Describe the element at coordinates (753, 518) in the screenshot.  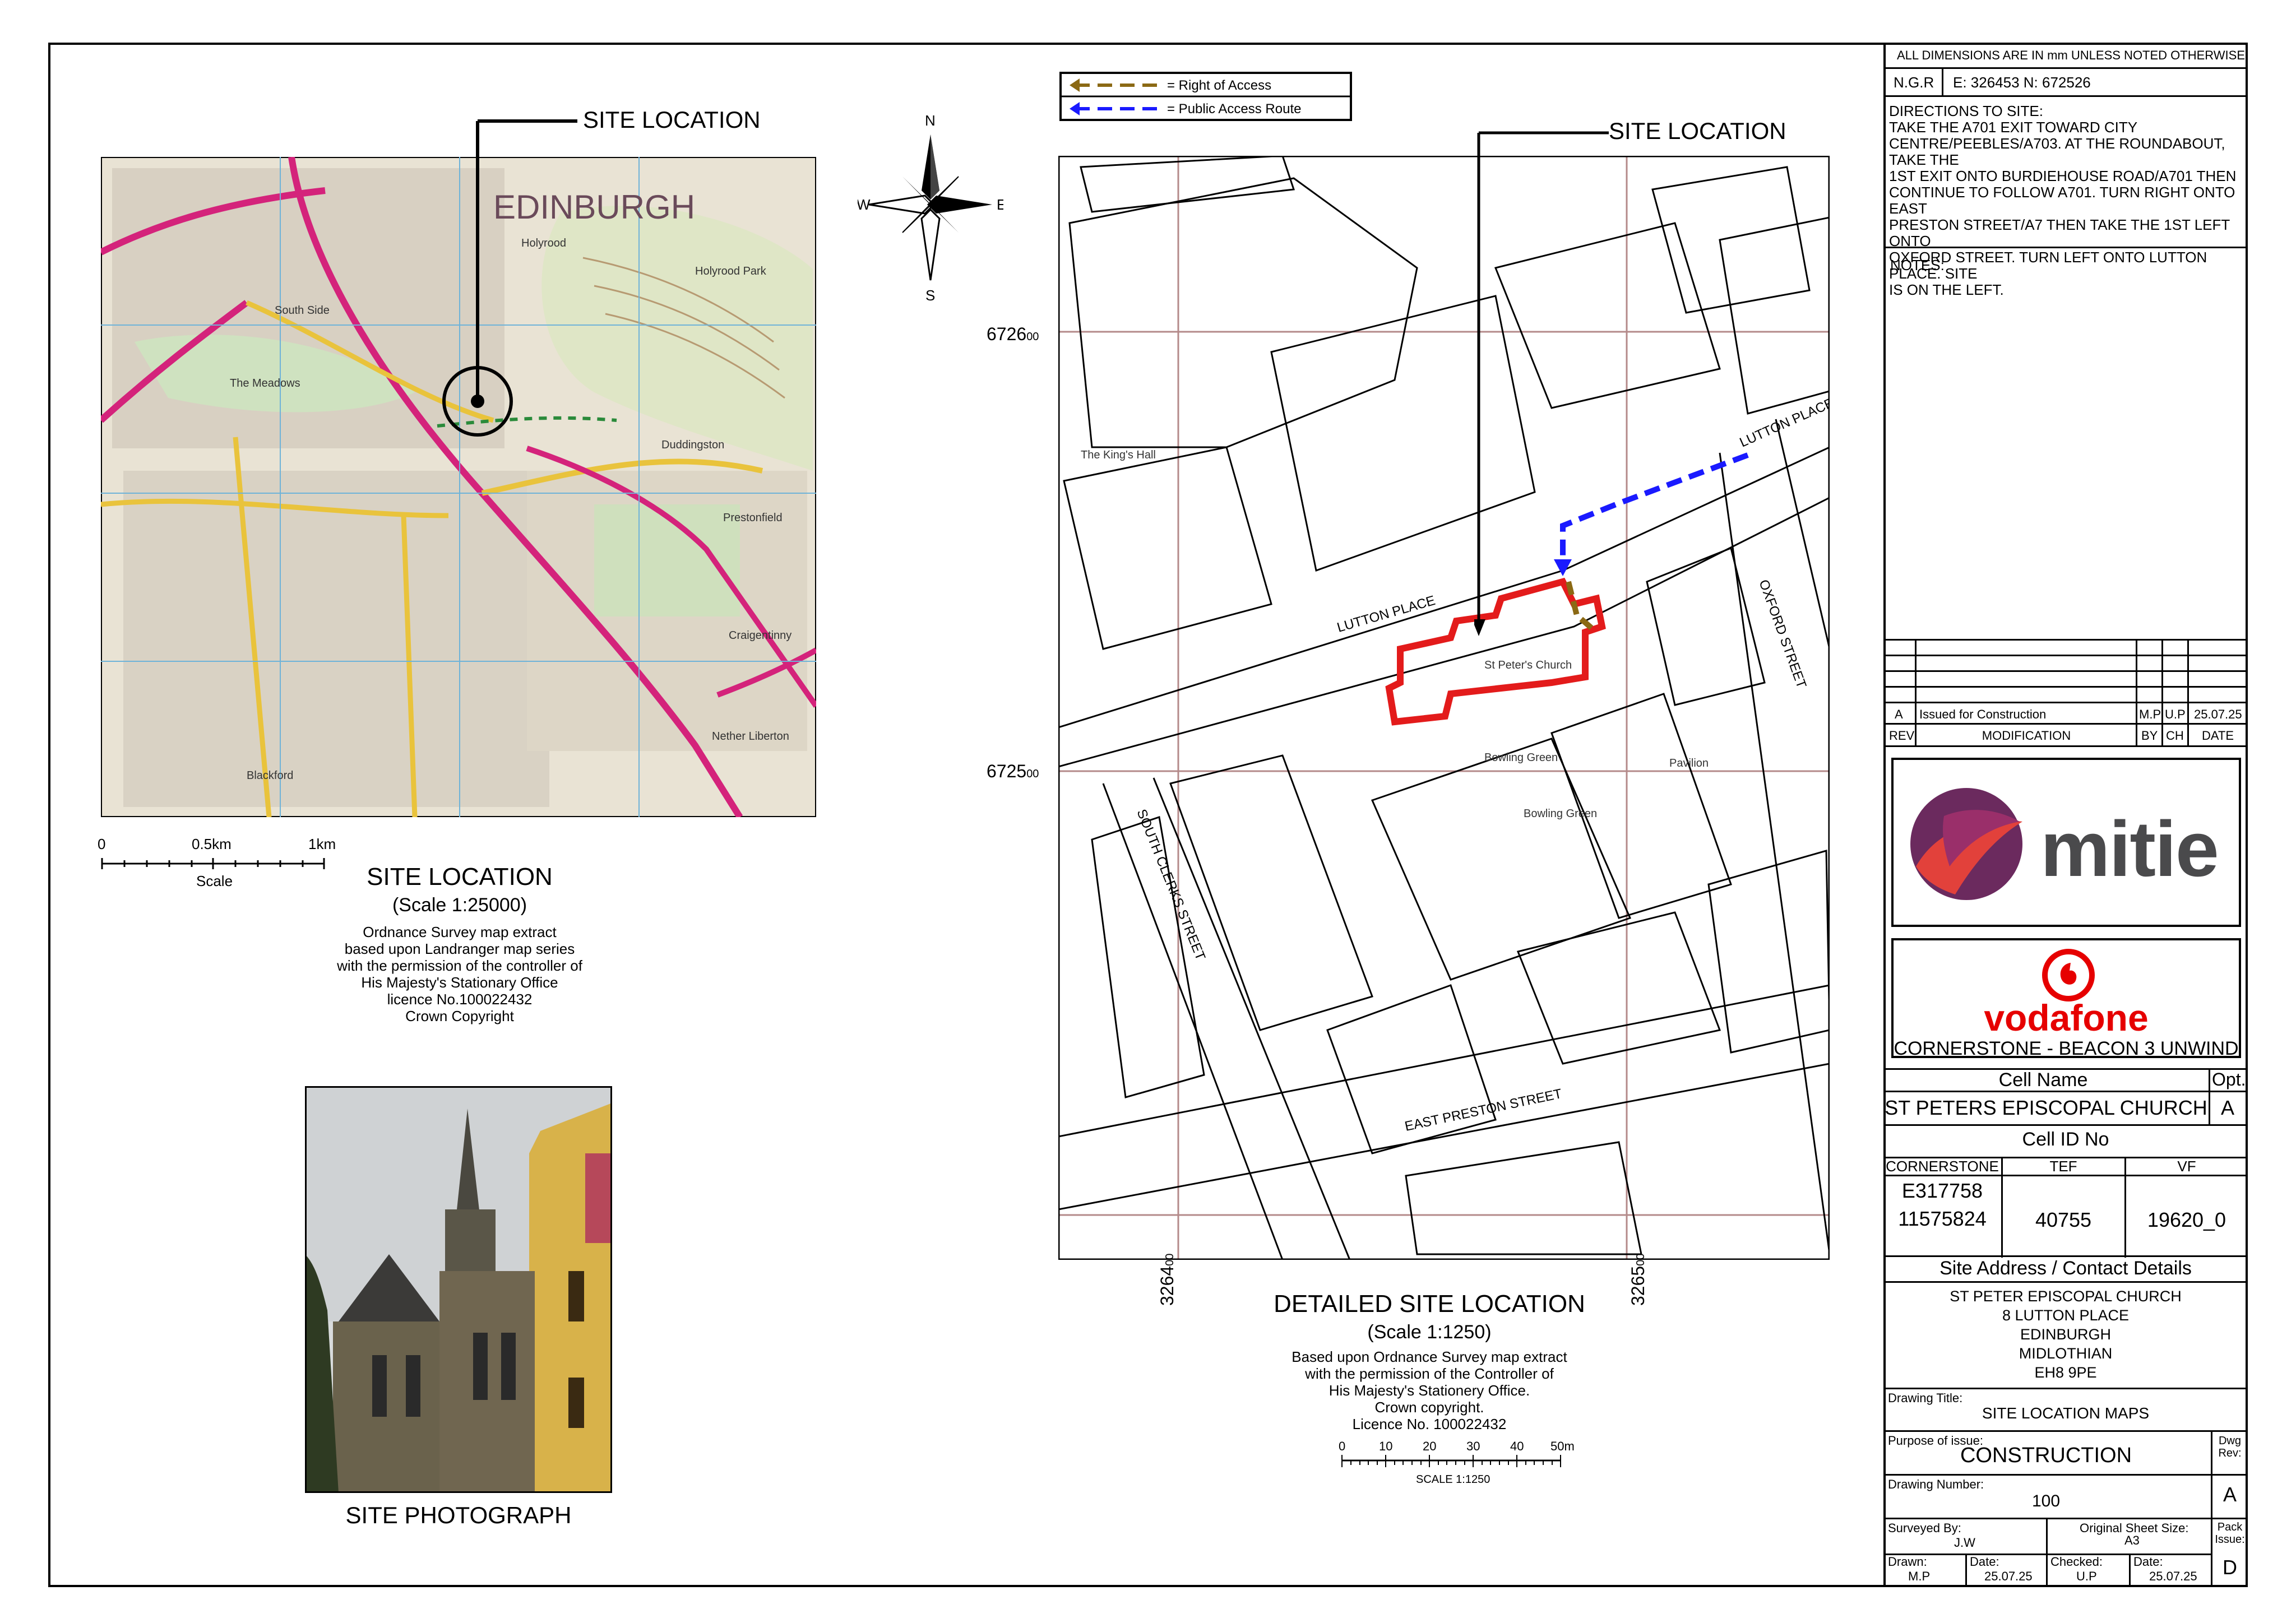
I see `svg-text: Prestonfield` at that location.